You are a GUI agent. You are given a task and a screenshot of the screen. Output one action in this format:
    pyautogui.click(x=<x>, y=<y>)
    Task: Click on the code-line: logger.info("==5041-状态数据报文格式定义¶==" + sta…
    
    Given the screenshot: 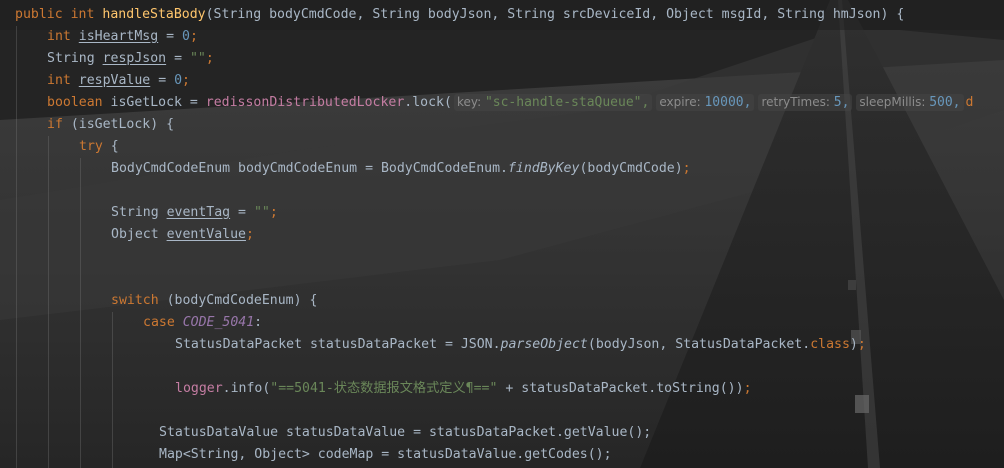 What is the action you would take?
    pyautogui.click(x=463, y=389)
    